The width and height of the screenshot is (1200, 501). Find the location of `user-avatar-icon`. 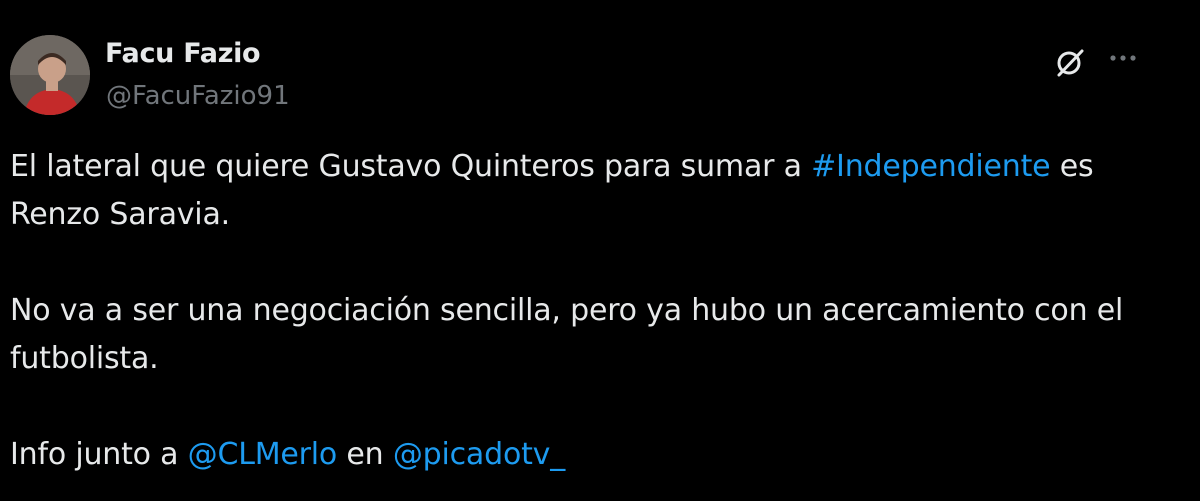

user-avatar-icon is located at coordinates (50, 75).